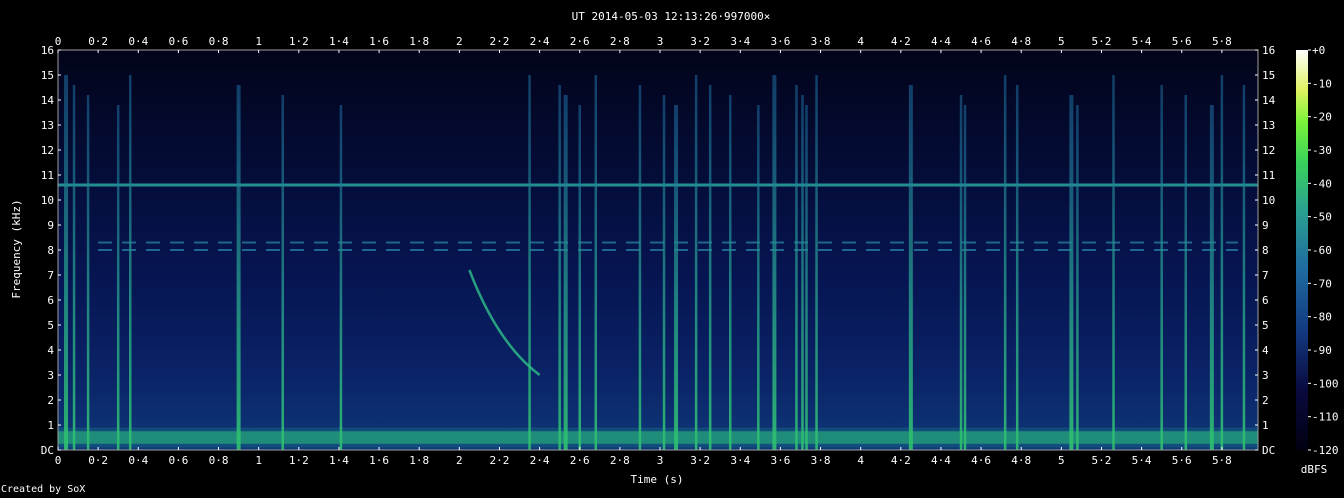 The height and width of the screenshot is (498, 1344). Describe the element at coordinates (740, 460) in the screenshot. I see `x-tick-label: 3·4` at that location.